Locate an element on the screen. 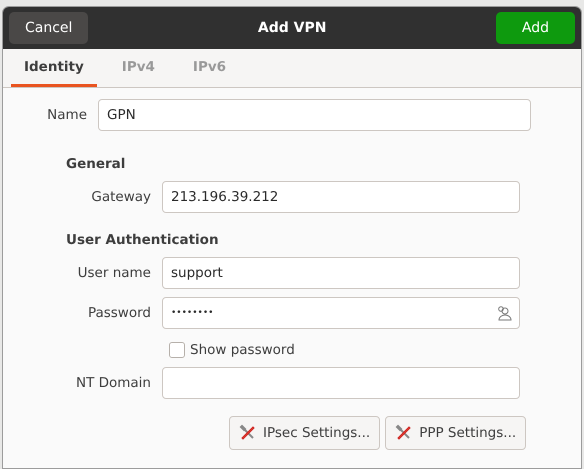  input-field is located at coordinates (341, 383).